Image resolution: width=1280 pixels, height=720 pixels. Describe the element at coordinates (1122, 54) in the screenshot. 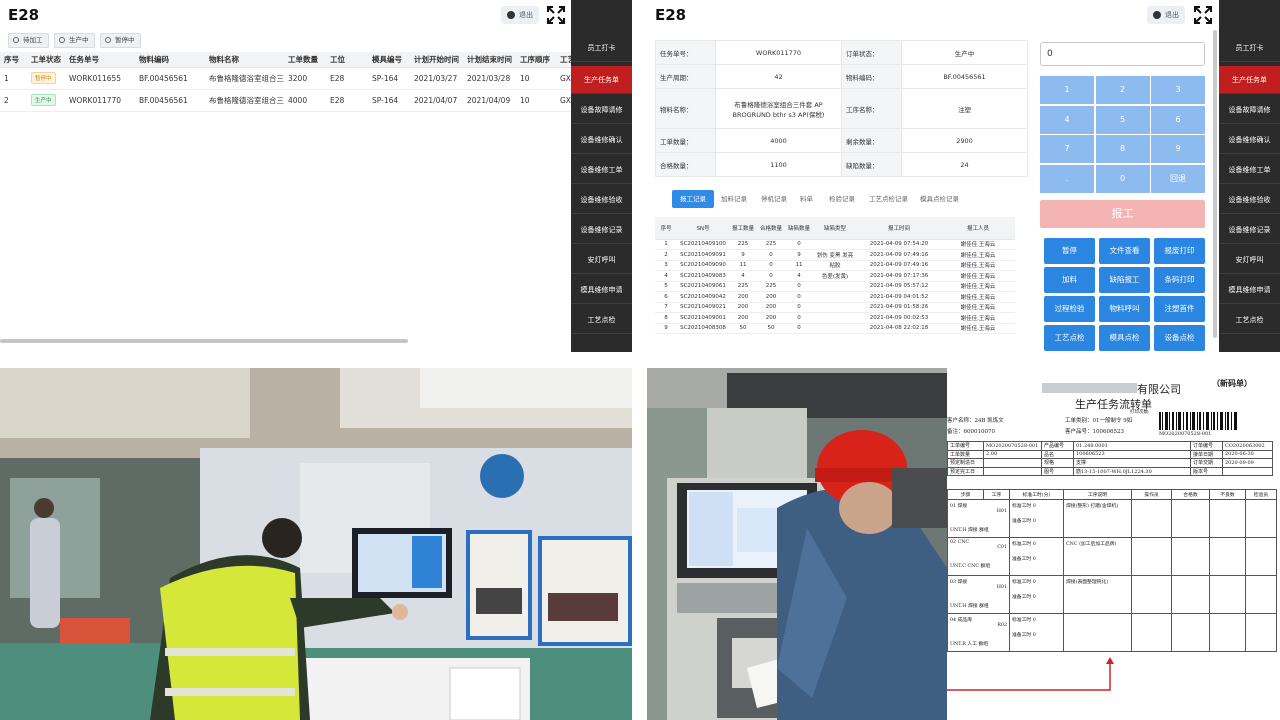

I see `quantity-input: 0` at that location.